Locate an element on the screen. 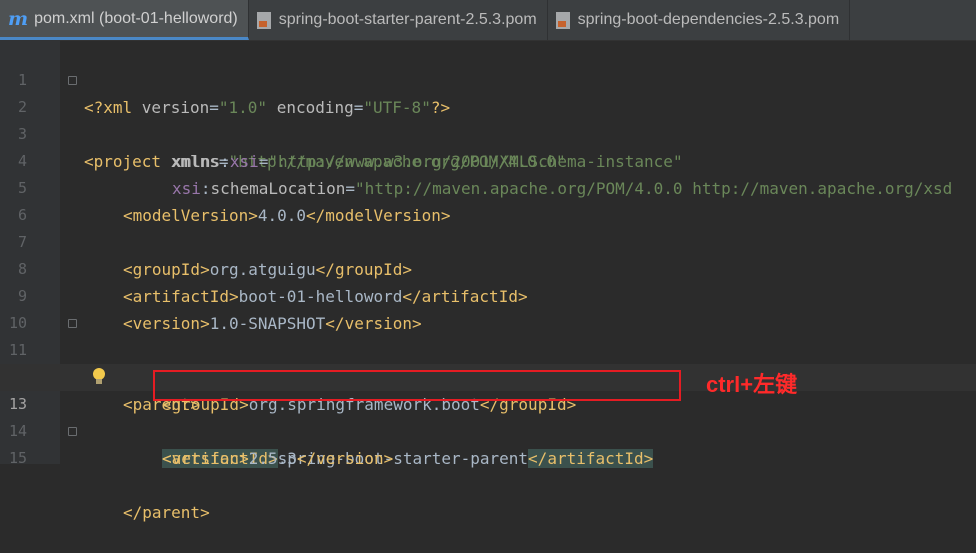 Image resolution: width=976 pixels, height=553 pixels. code-text: <version>2.5.3</version> is located at coordinates (278, 458).